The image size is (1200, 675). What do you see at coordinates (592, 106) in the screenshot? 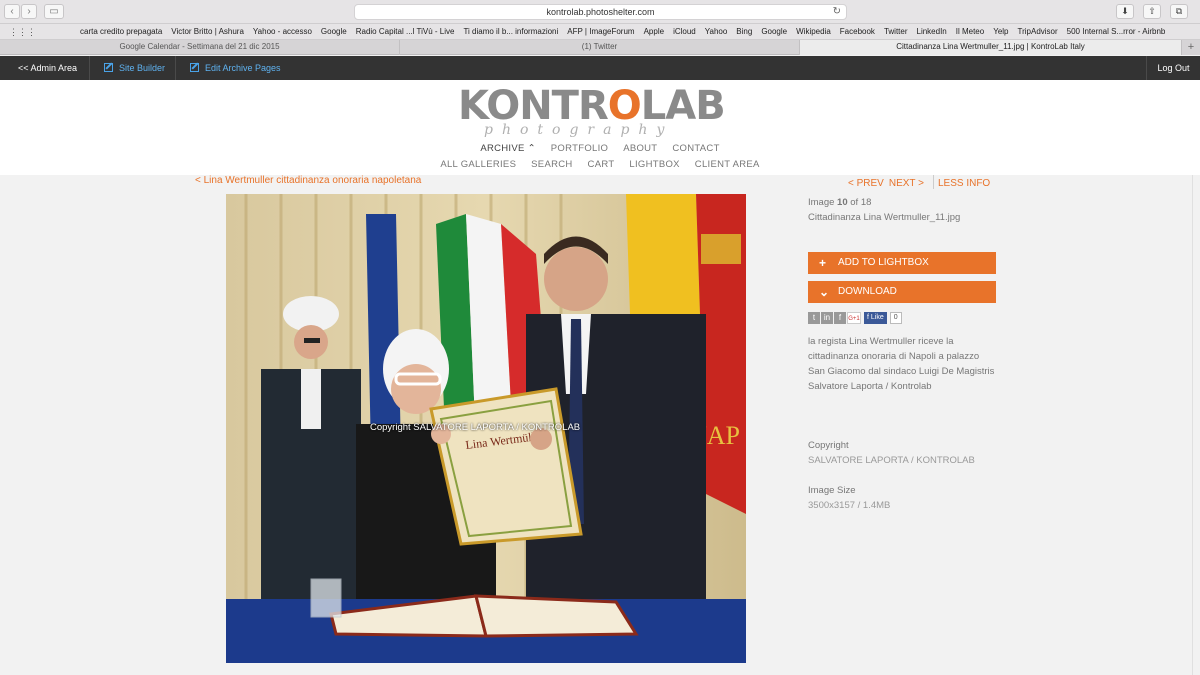
I see `logo-wordmark: KONTROLAB` at bounding box center [592, 106].